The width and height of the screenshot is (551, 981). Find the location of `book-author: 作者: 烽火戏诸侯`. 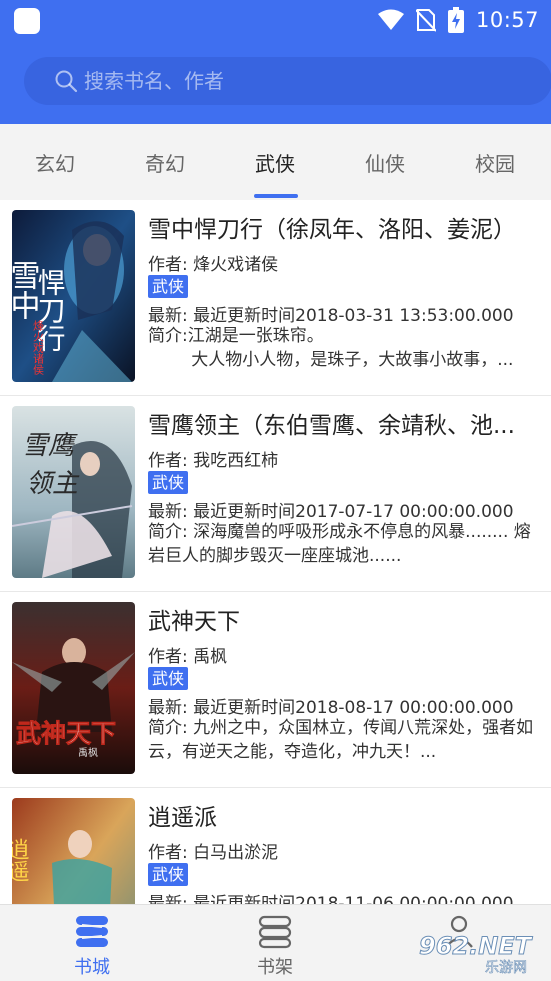

book-author: 作者: 烽火戏诸侯 is located at coordinates (213, 265).